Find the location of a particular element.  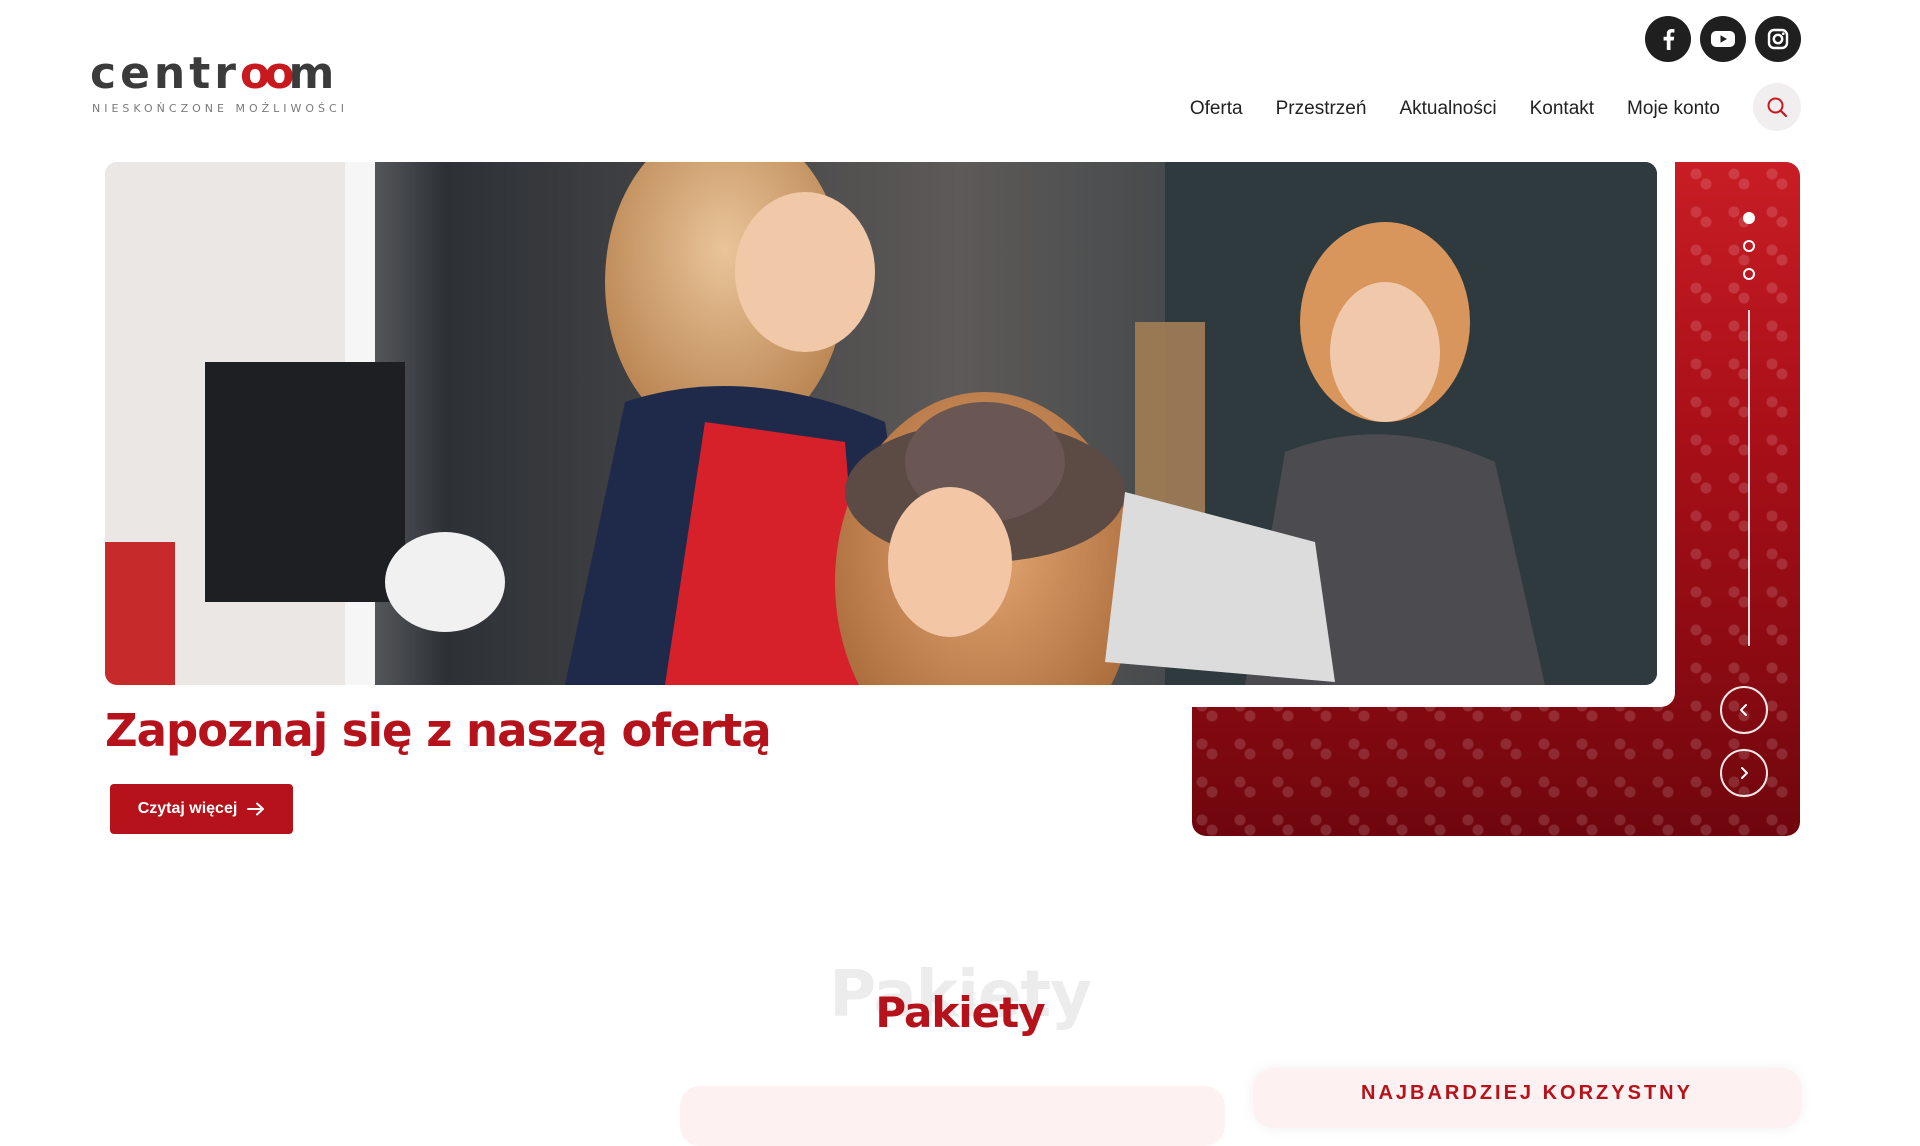

facebook-icon is located at coordinates (1669, 39).